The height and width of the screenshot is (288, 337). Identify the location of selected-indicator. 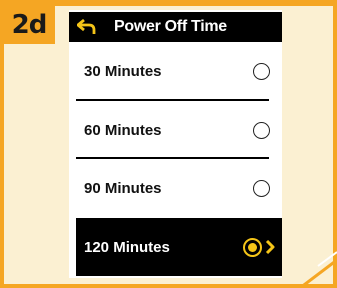
(259, 247).